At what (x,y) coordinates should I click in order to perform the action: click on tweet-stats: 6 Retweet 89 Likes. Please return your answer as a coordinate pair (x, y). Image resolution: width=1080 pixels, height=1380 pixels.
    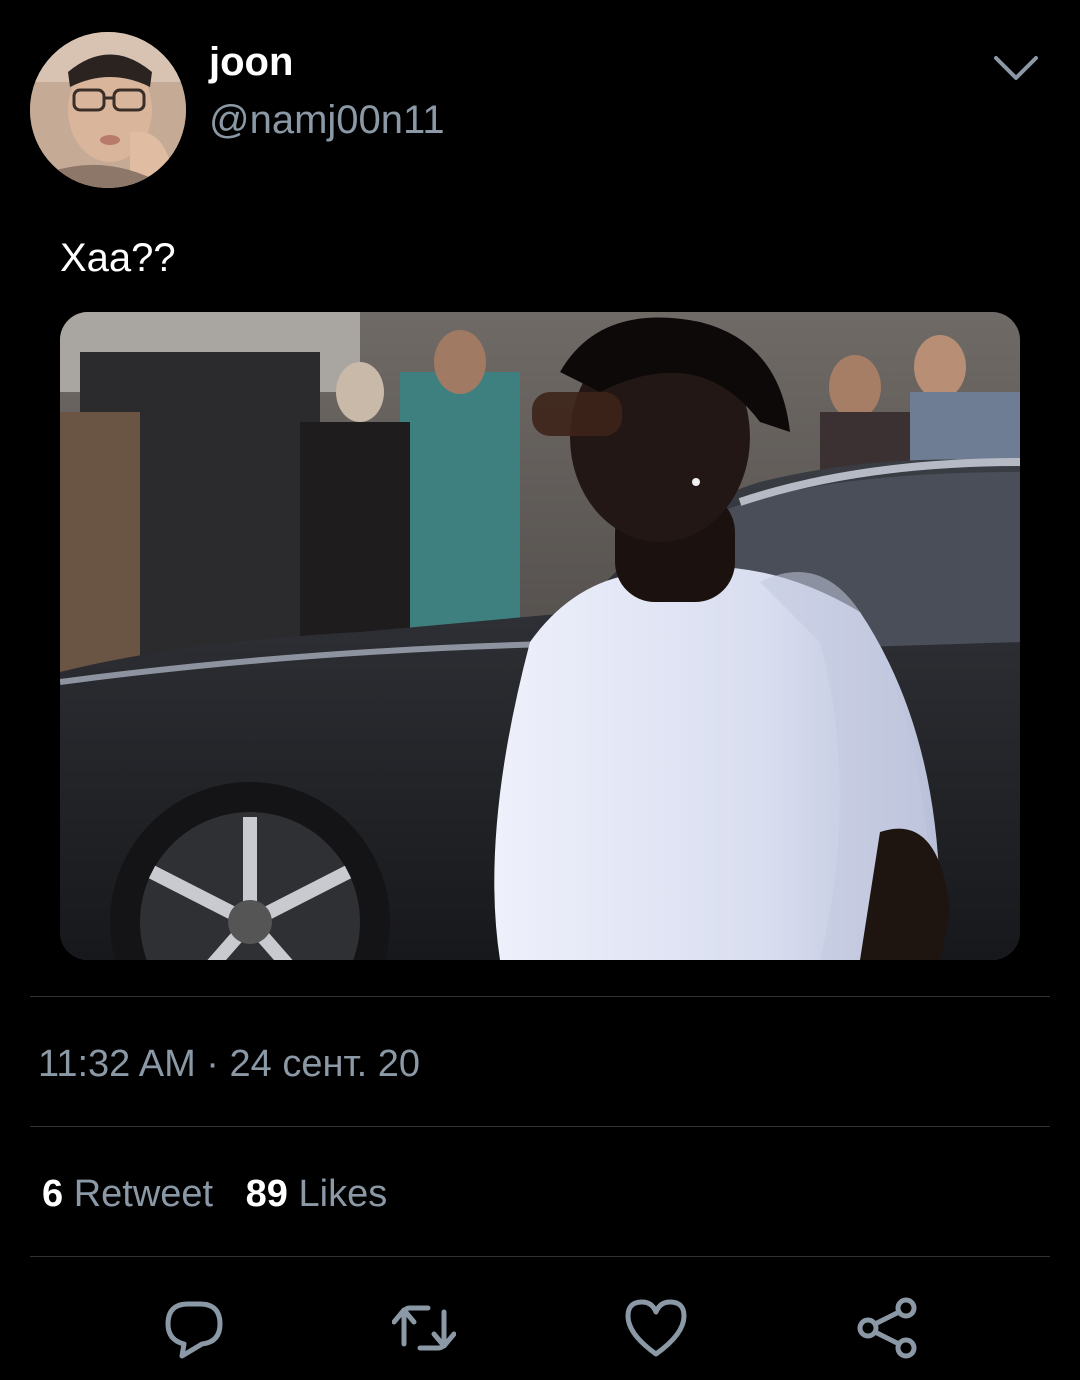
    Looking at the image, I should click on (225, 1194).